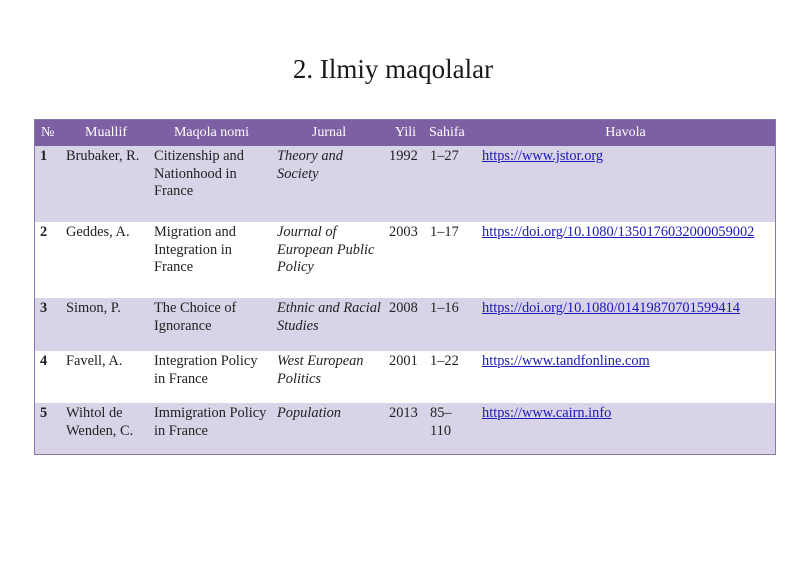 The image size is (800, 565). I want to click on row-article-title: Migration and Integration in France, so click(195, 249).